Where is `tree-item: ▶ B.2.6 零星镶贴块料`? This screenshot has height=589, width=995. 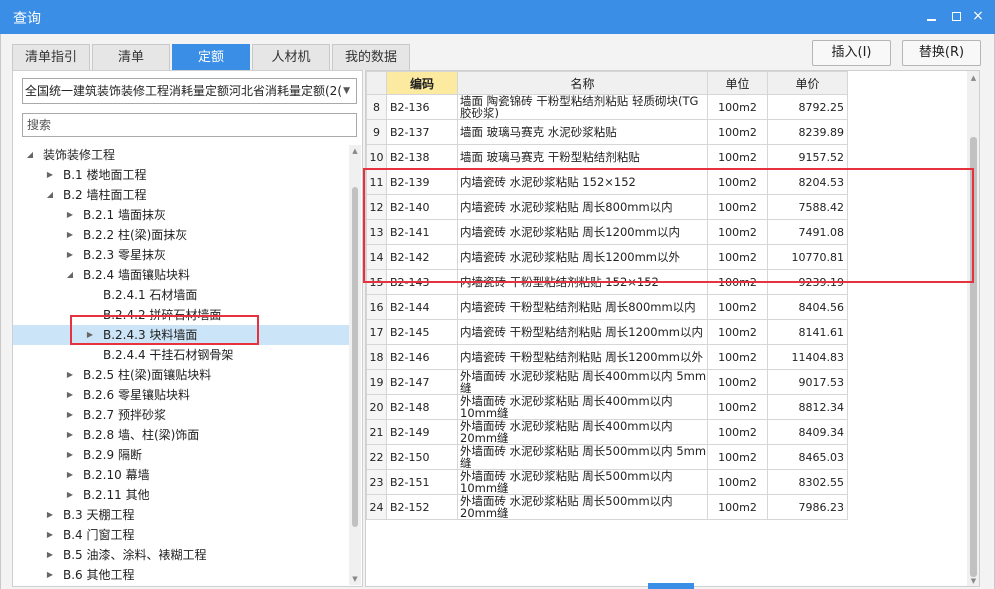
tree-item: ▶ B.2.6 零星镶贴块料 is located at coordinates (181, 395).